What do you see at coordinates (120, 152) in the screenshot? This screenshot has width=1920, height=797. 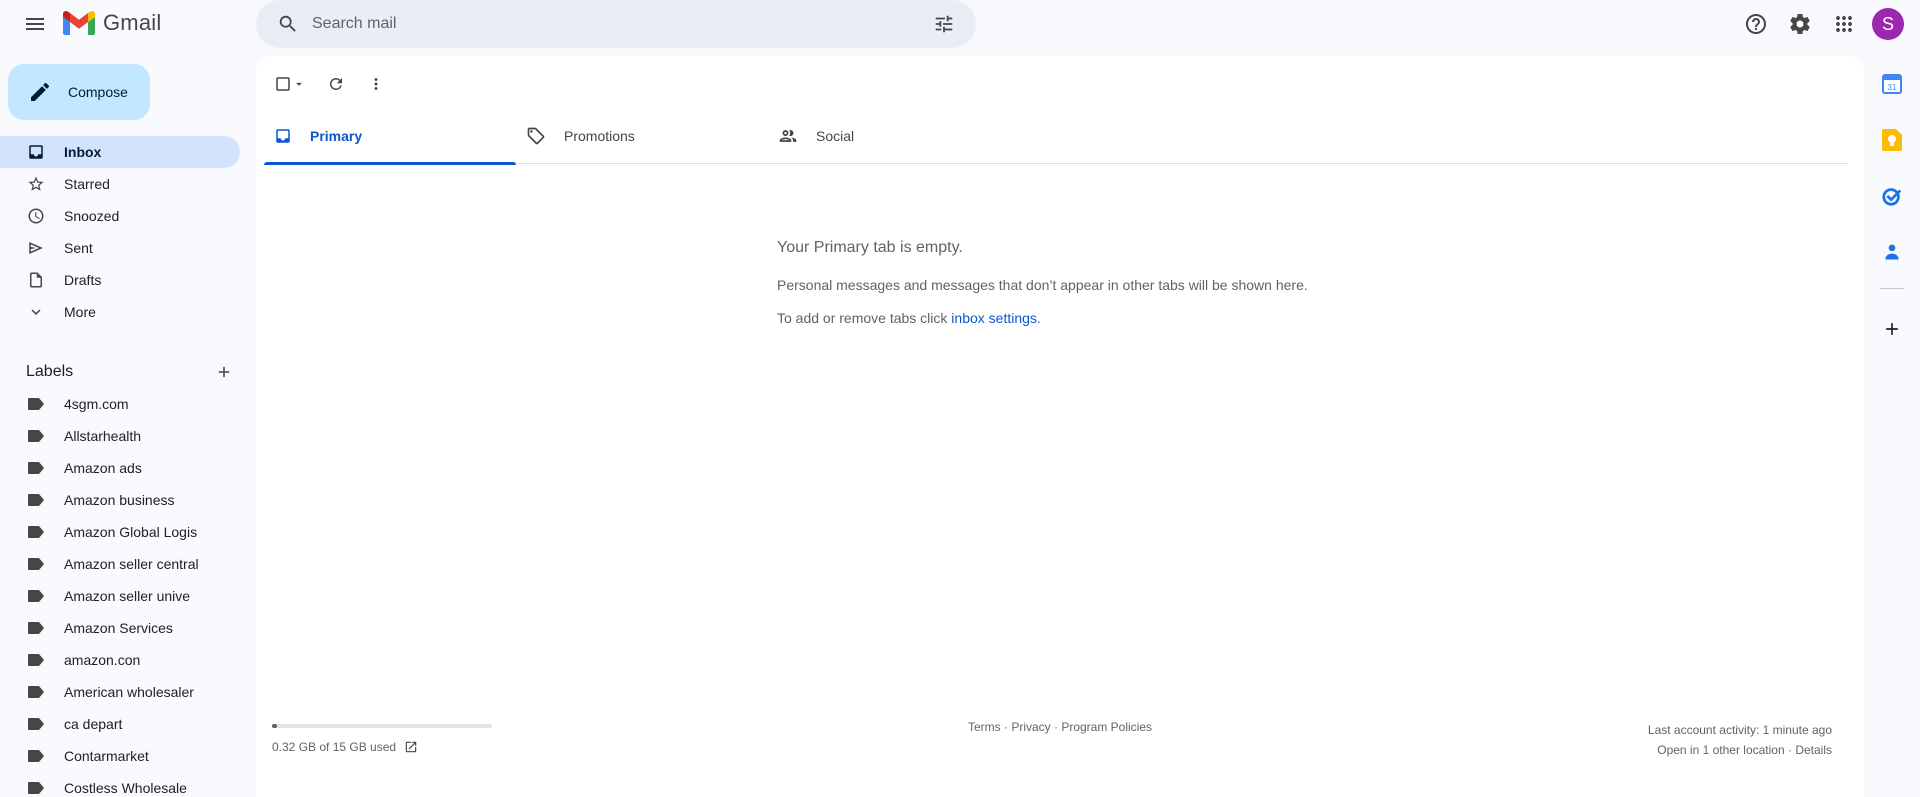 I see `sidebar-item-inbox: Inbox` at bounding box center [120, 152].